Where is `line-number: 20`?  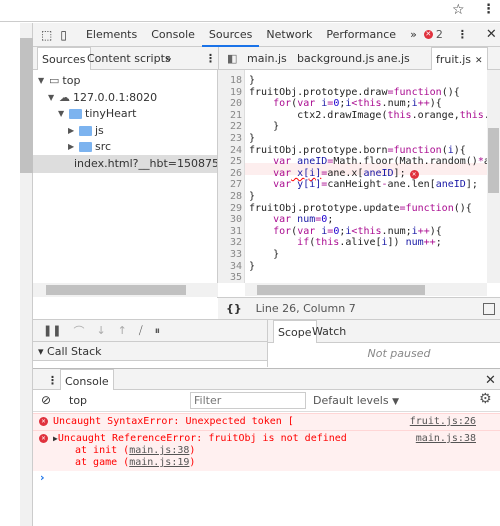 line-number: 20 is located at coordinates (235, 104).